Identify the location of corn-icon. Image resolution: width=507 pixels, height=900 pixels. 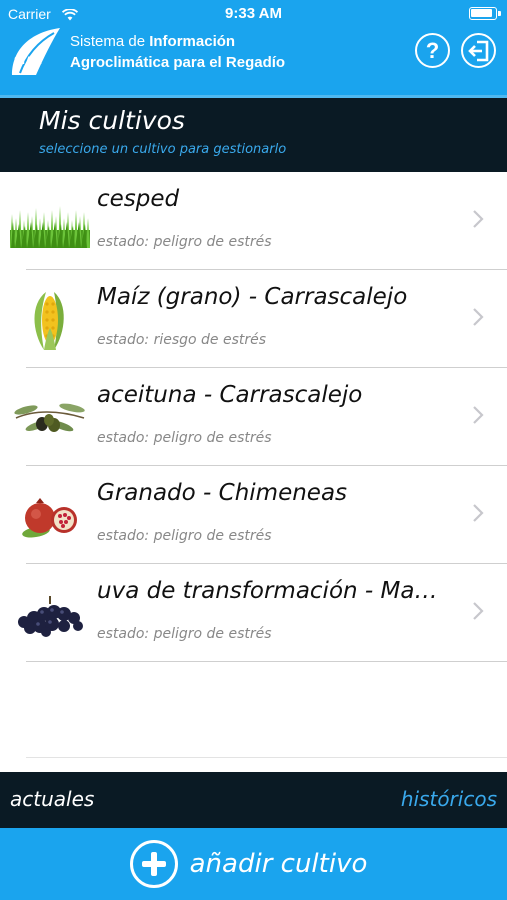
(50, 321).